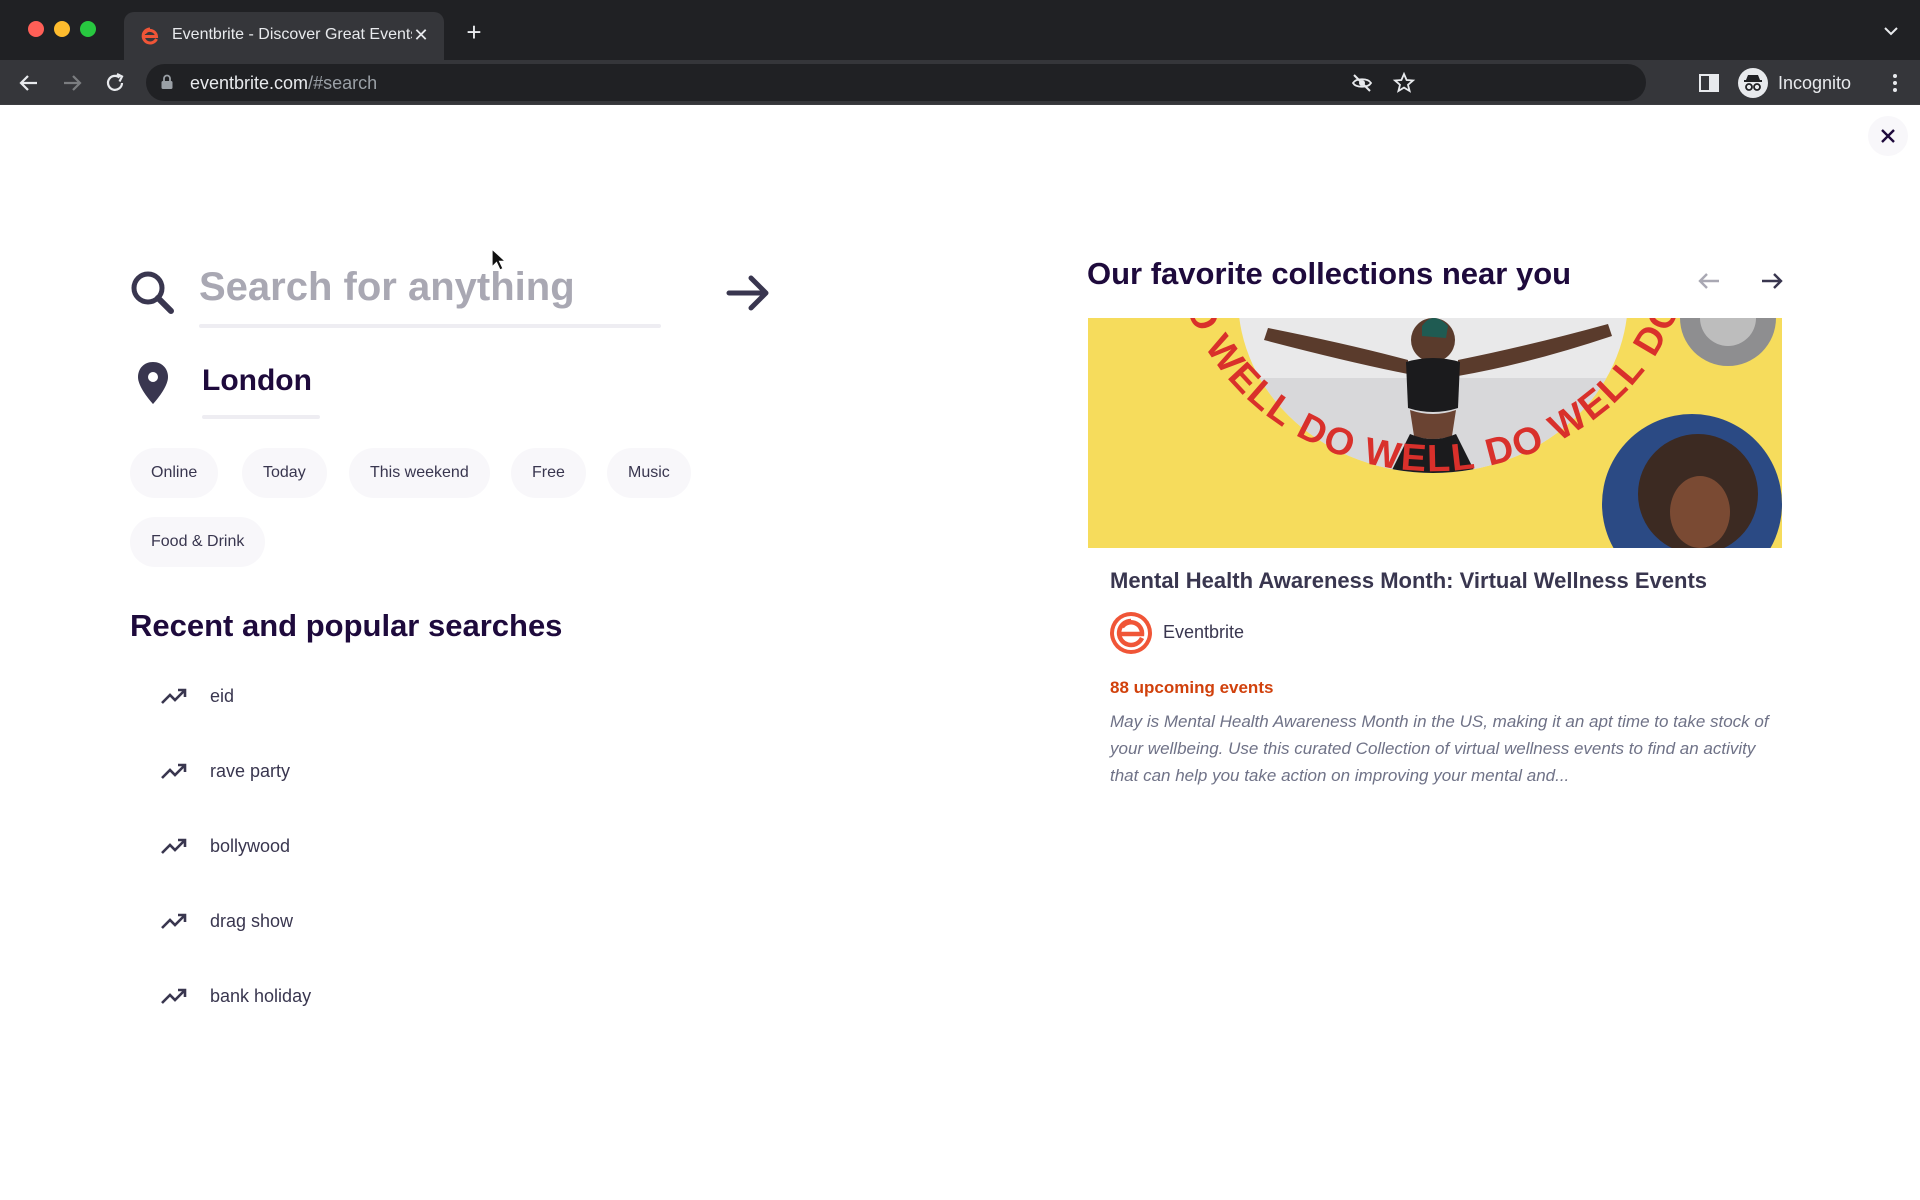 The height and width of the screenshot is (1200, 1920). Describe the element at coordinates (1815, 82) in the screenshot. I see `incognito-label: Incognito` at that location.